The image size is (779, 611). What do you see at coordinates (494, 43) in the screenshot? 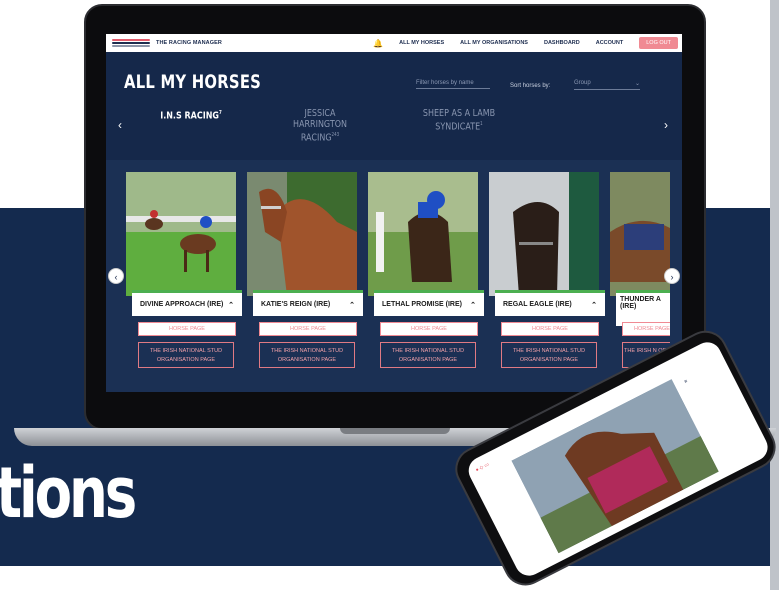
I see `nav-all-my-organisations: ALL MY ORGANISATIONS` at bounding box center [494, 43].